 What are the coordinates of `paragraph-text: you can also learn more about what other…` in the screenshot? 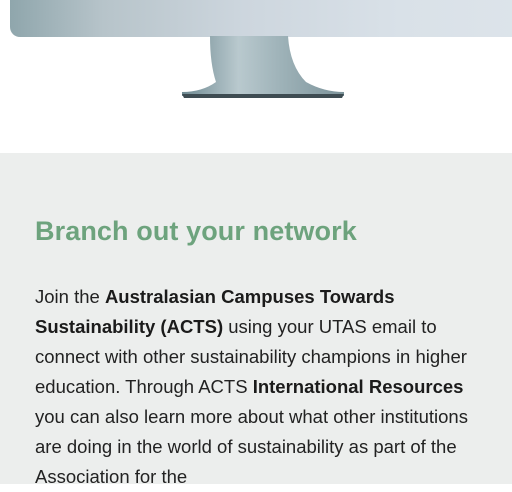 It's located at (251, 446).